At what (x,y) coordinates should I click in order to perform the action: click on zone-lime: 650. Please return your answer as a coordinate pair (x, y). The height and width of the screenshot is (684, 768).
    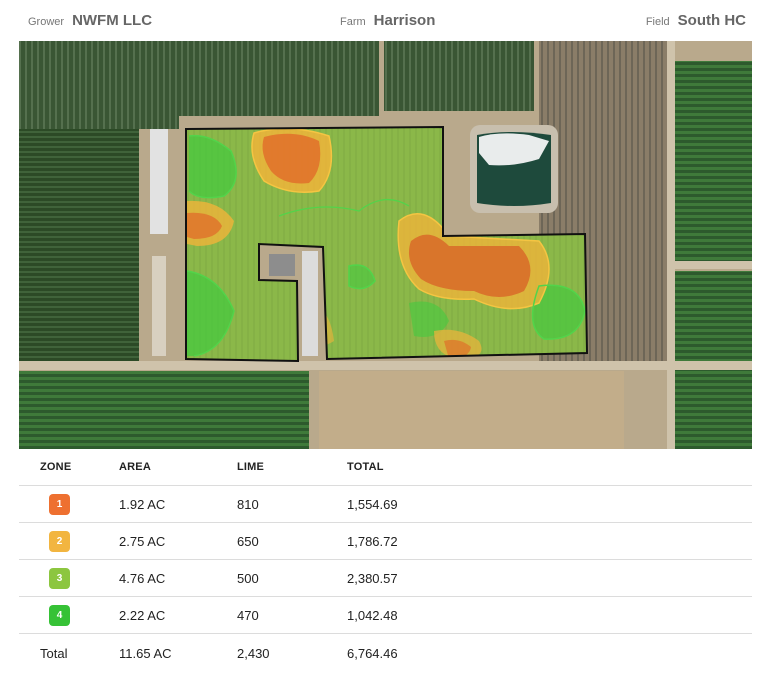
    Looking at the image, I should click on (248, 541).